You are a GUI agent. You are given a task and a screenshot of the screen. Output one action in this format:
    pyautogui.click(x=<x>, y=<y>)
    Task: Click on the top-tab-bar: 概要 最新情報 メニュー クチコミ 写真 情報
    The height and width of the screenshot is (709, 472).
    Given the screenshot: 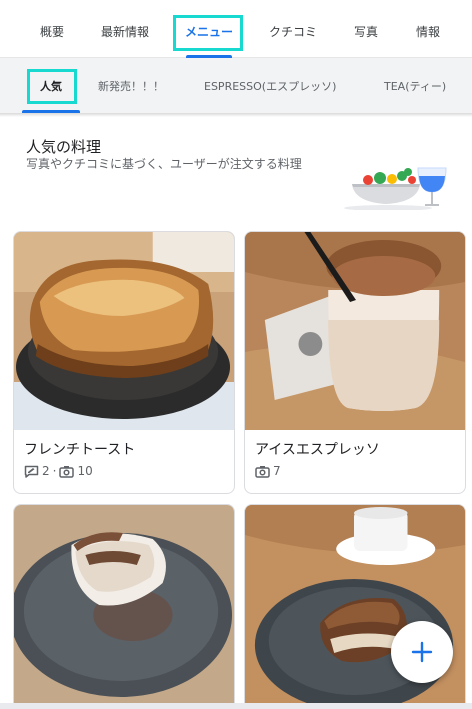 What is the action you would take?
    pyautogui.click(x=236, y=29)
    